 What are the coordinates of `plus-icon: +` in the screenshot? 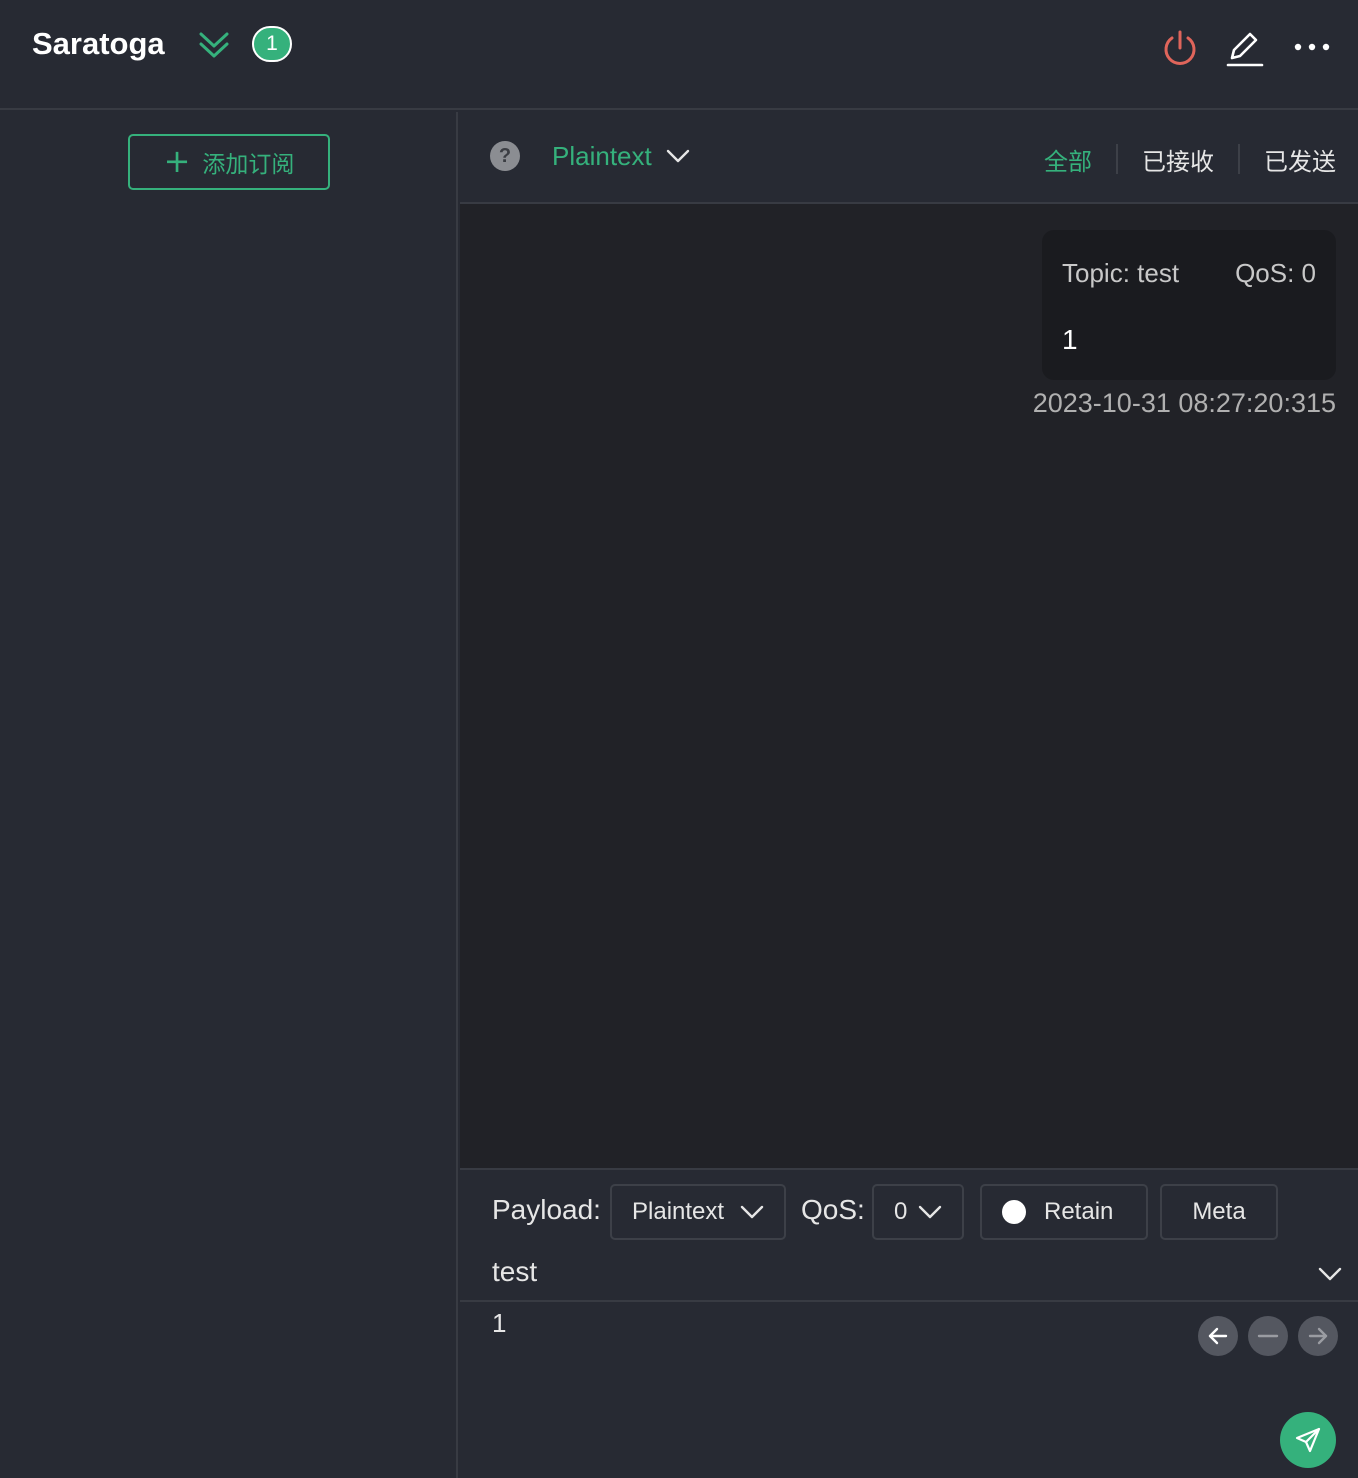 It's located at (177, 160).